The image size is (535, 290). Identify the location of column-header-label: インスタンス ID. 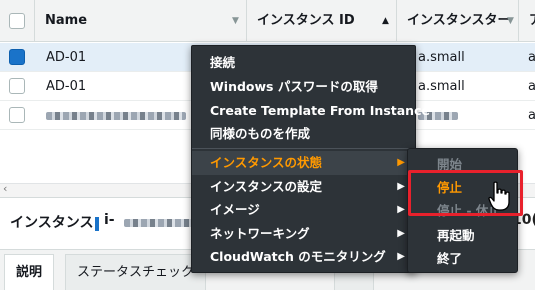
(306, 20).